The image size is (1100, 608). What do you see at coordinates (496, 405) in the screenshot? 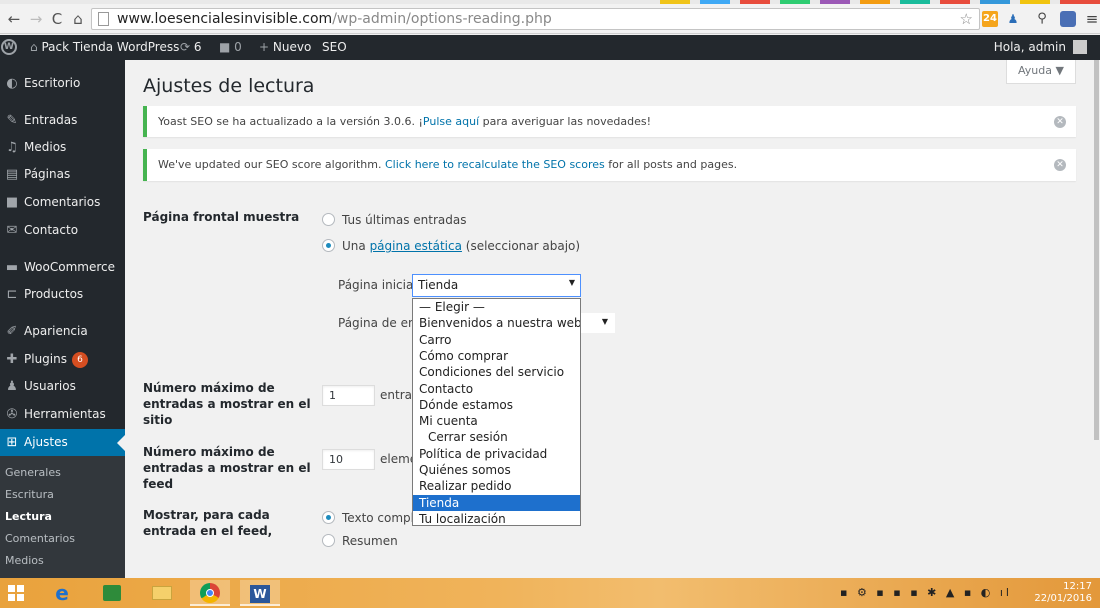
I see `dropdown-option: Dónde estamos` at bounding box center [496, 405].